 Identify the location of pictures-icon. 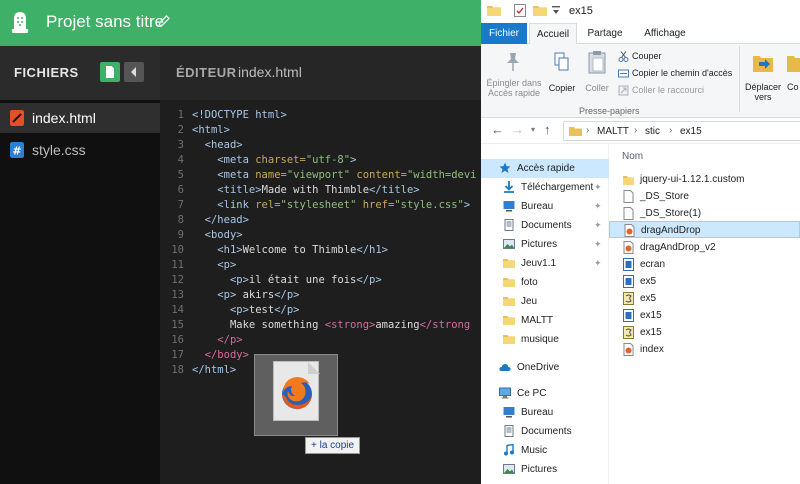
(509, 244).